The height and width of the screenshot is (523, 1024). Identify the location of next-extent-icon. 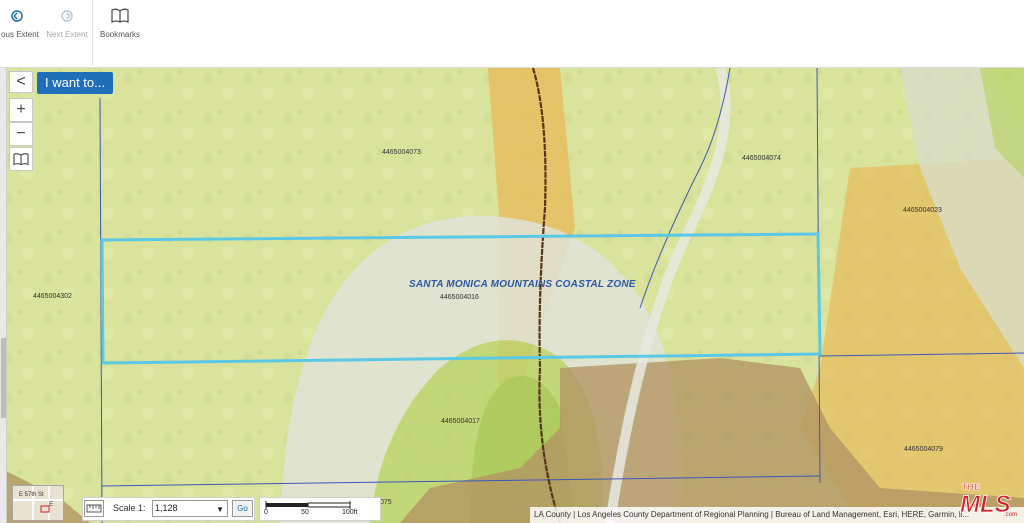
(67, 16).